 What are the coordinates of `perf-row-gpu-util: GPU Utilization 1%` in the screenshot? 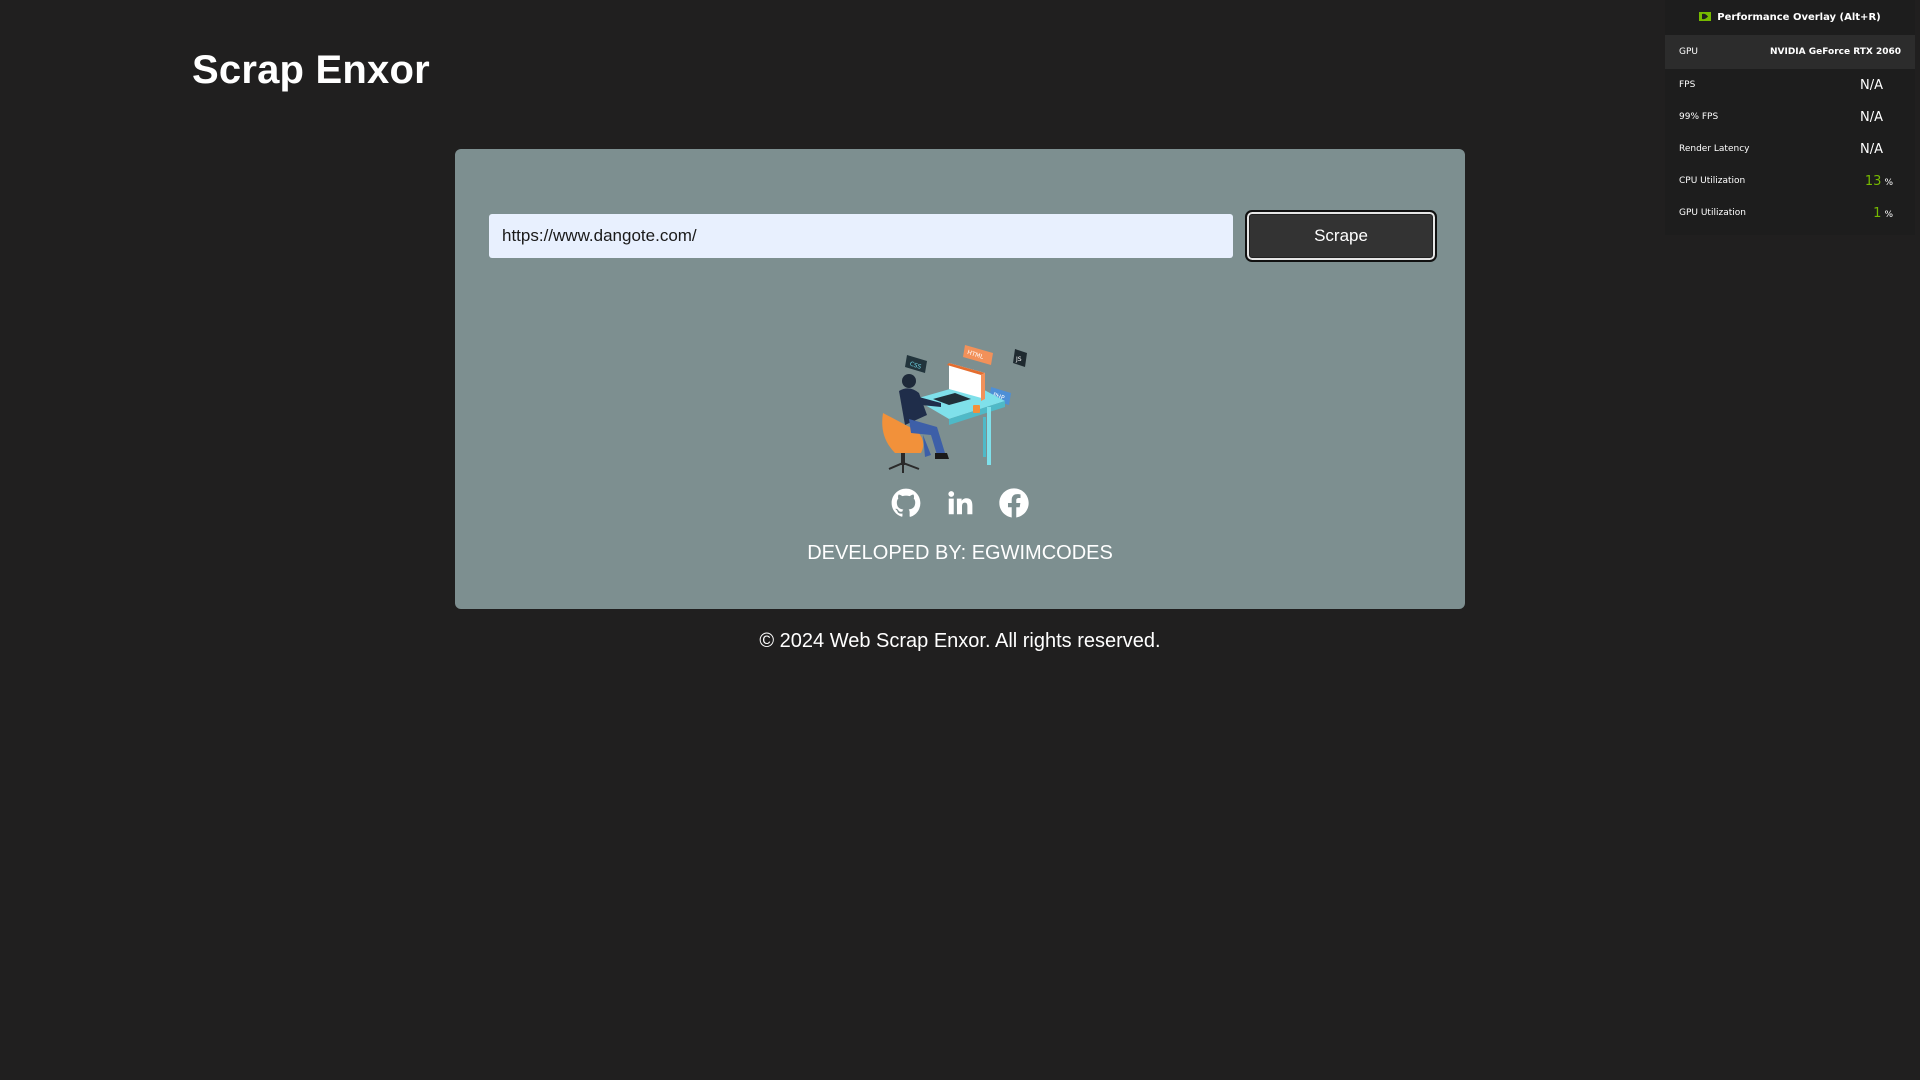 It's located at (1790, 213).